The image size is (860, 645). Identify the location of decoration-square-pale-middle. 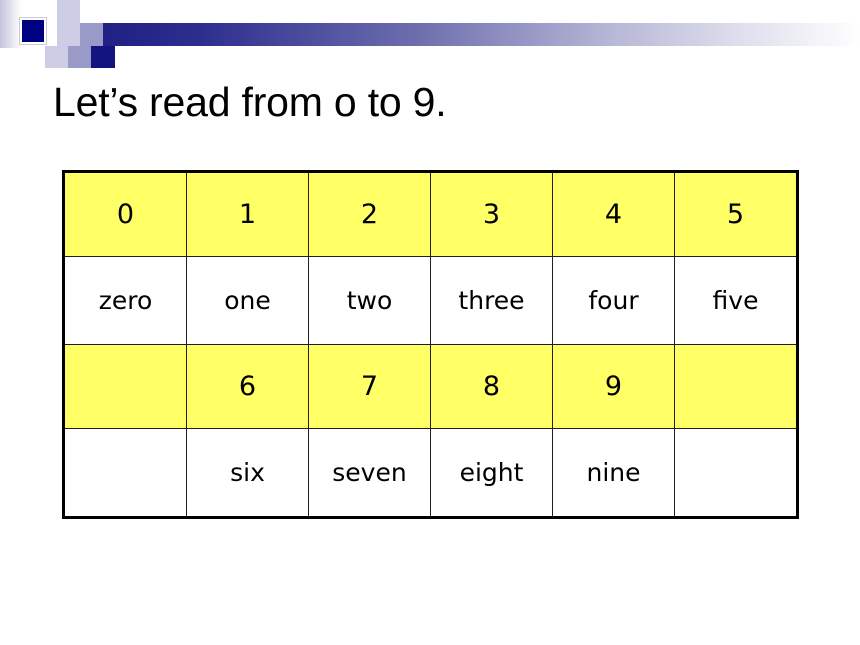
(68, 34).